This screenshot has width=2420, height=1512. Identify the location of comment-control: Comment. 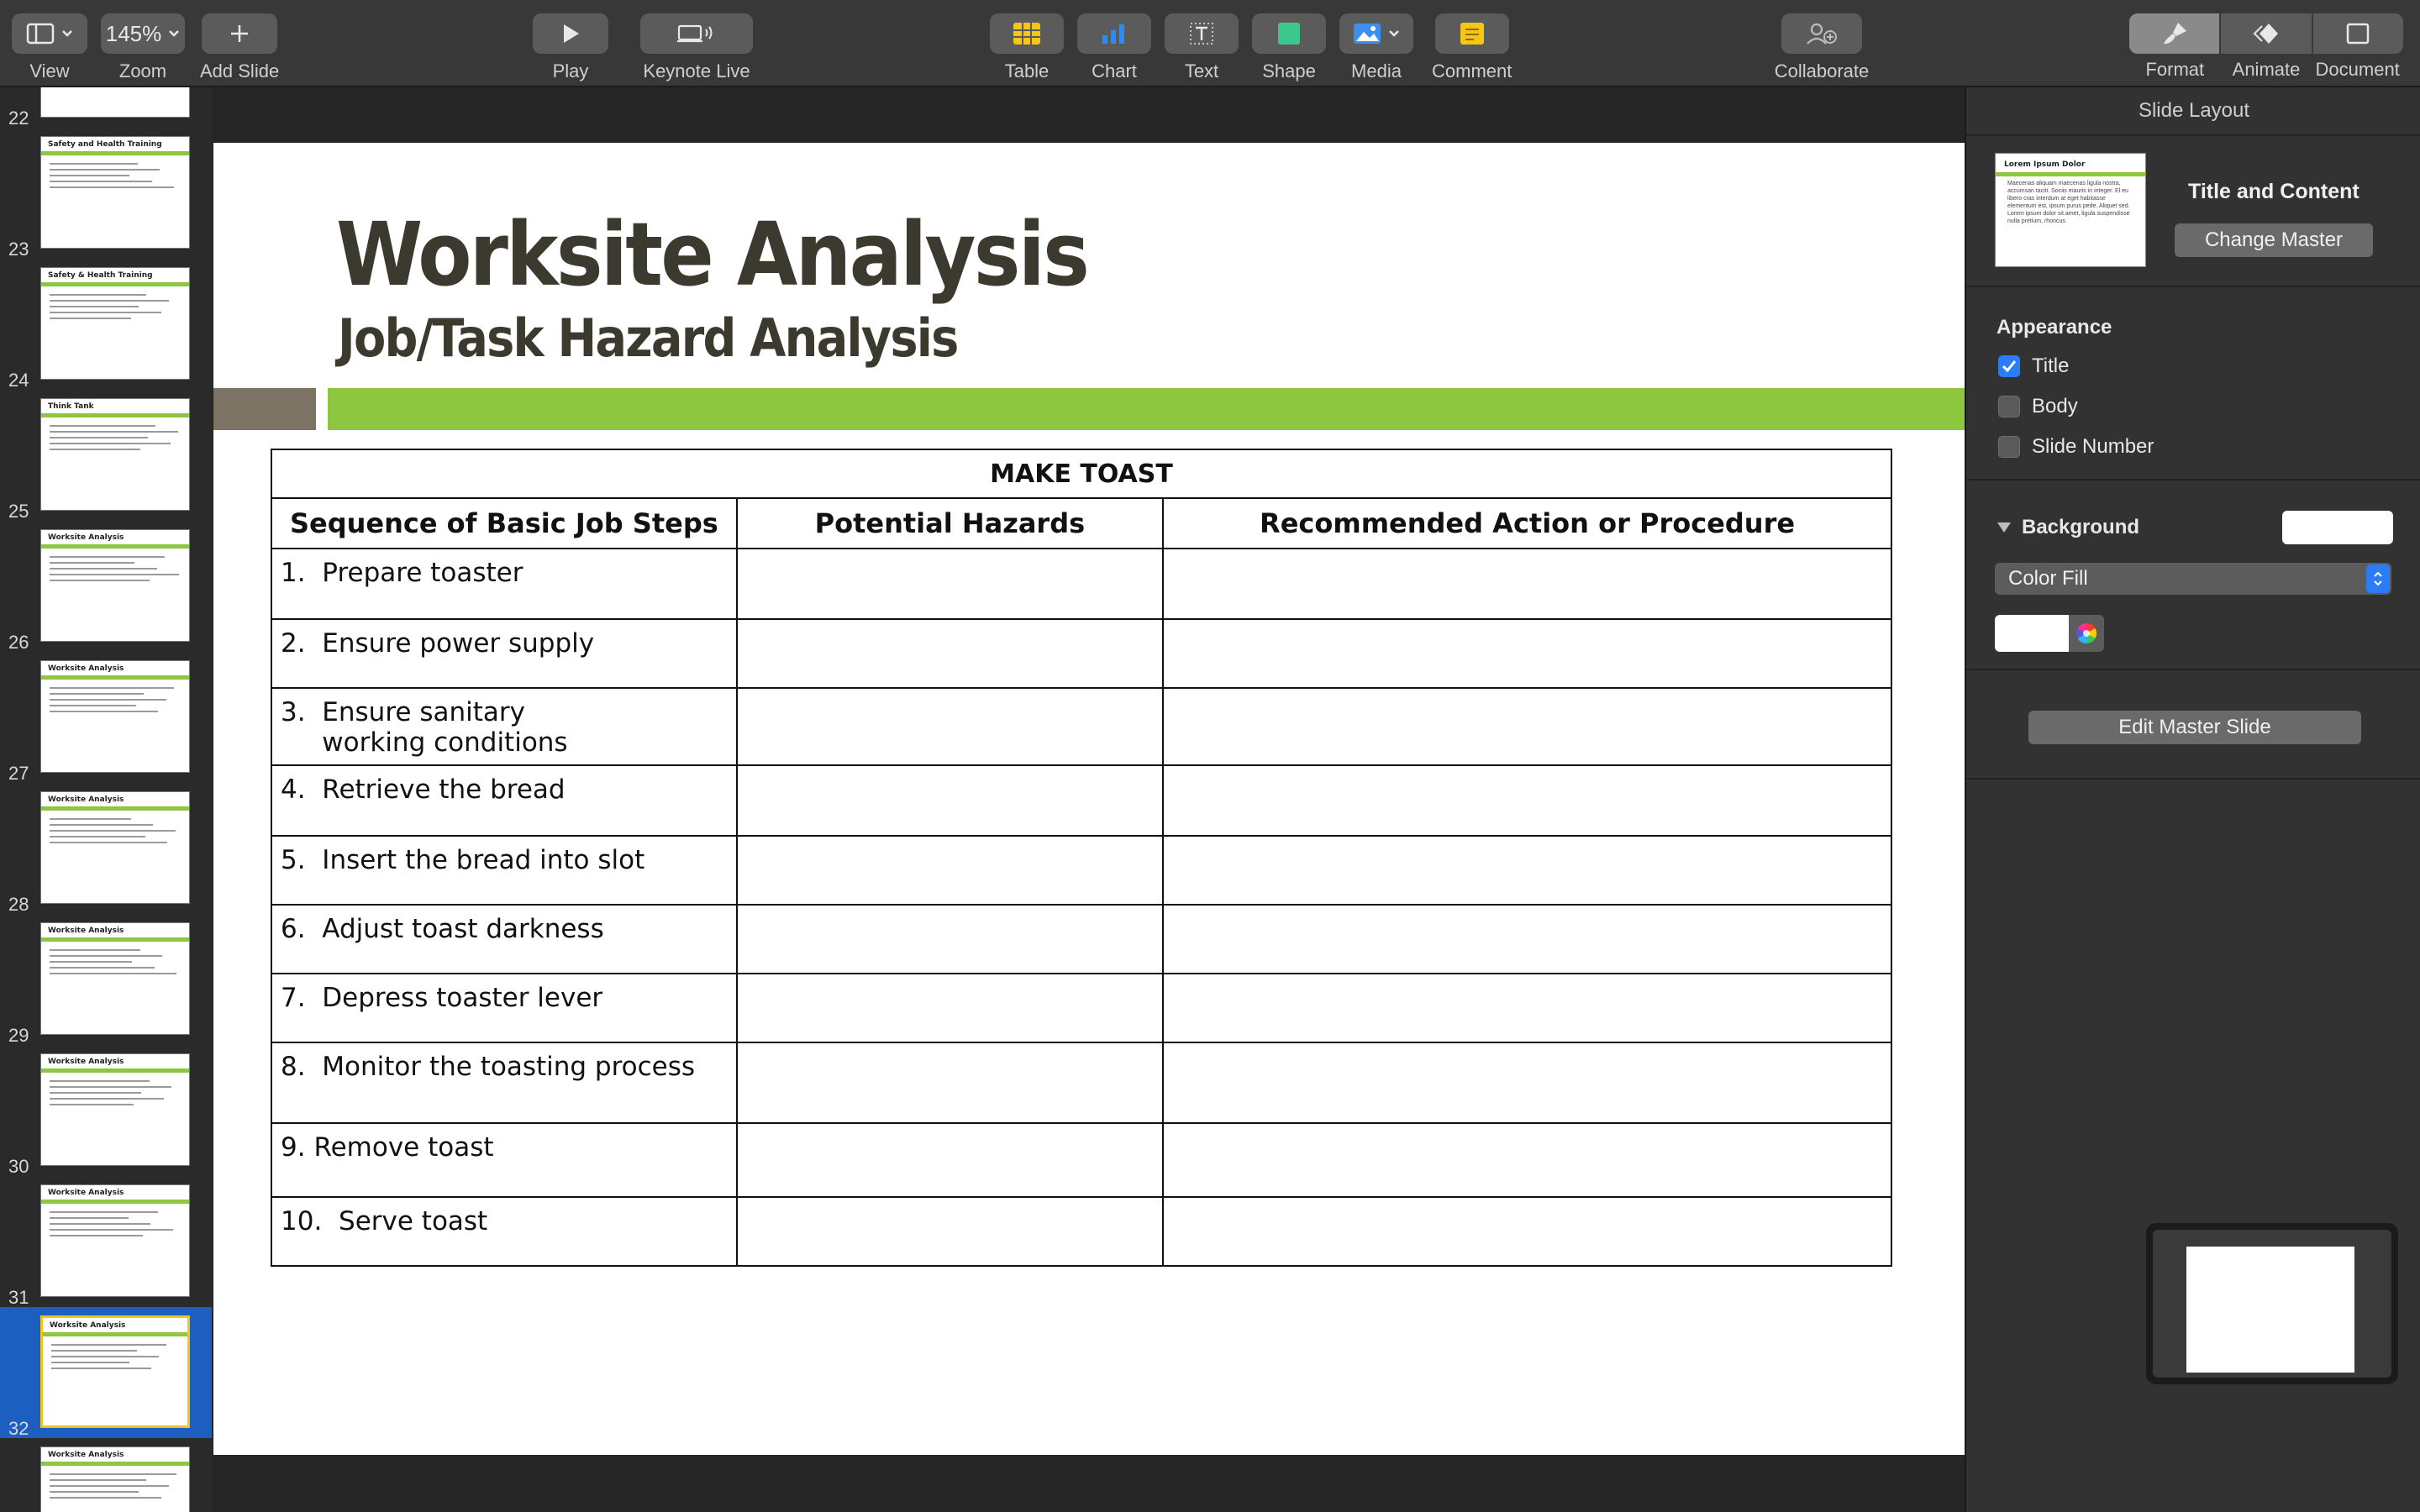
(1472, 47).